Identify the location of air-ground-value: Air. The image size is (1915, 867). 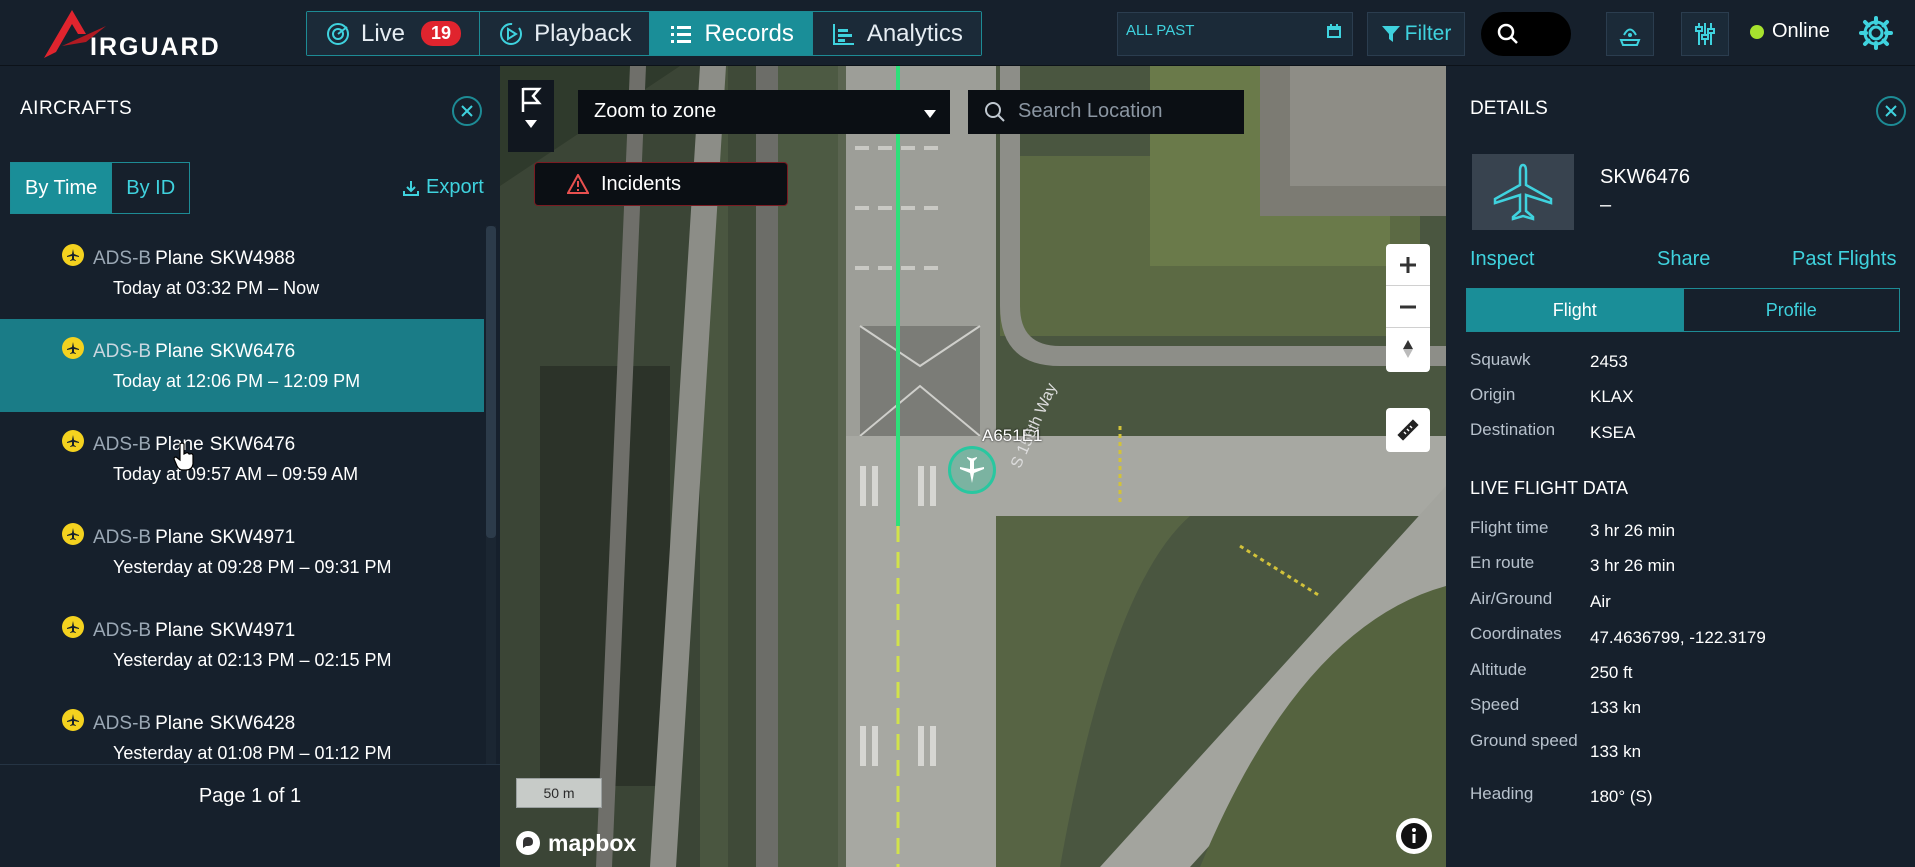
(1600, 601).